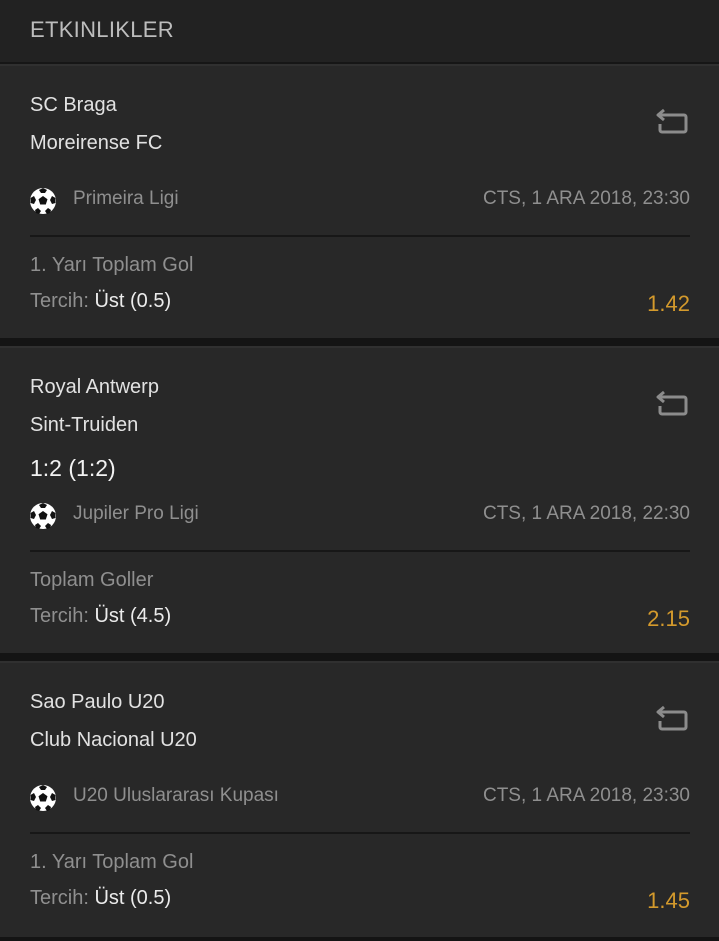 This screenshot has width=719, height=941. What do you see at coordinates (668, 618) in the screenshot?
I see `odds-value: 2.15` at bounding box center [668, 618].